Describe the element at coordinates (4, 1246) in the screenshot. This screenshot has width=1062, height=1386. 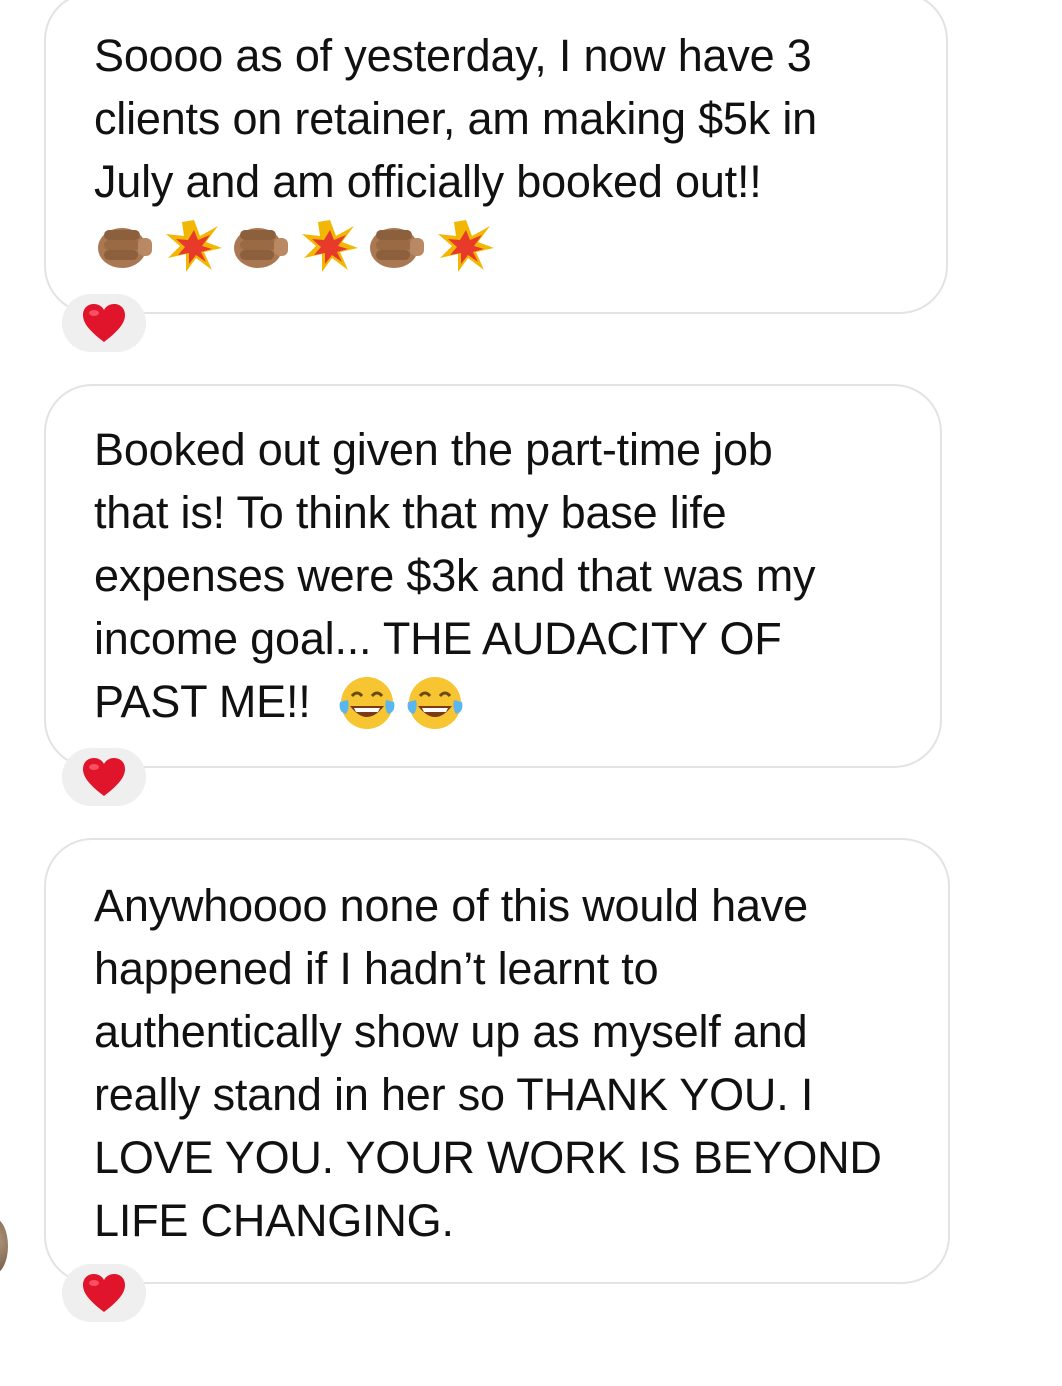
I see `sender-avatar` at that location.